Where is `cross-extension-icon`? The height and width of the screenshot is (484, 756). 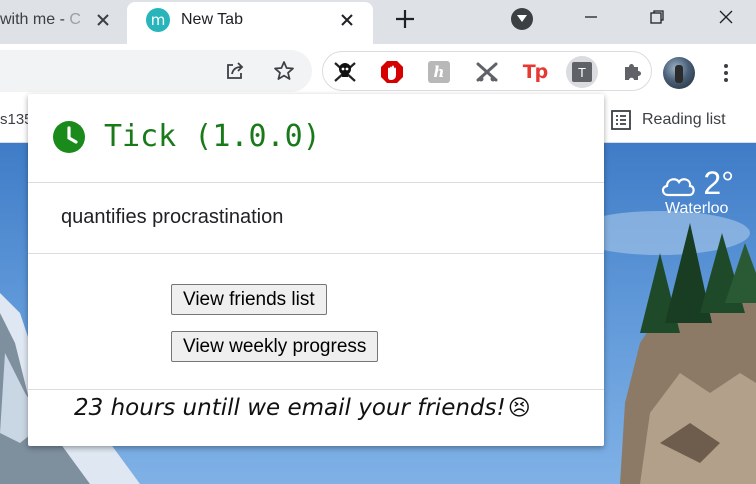
cross-extension-icon is located at coordinates (487, 72).